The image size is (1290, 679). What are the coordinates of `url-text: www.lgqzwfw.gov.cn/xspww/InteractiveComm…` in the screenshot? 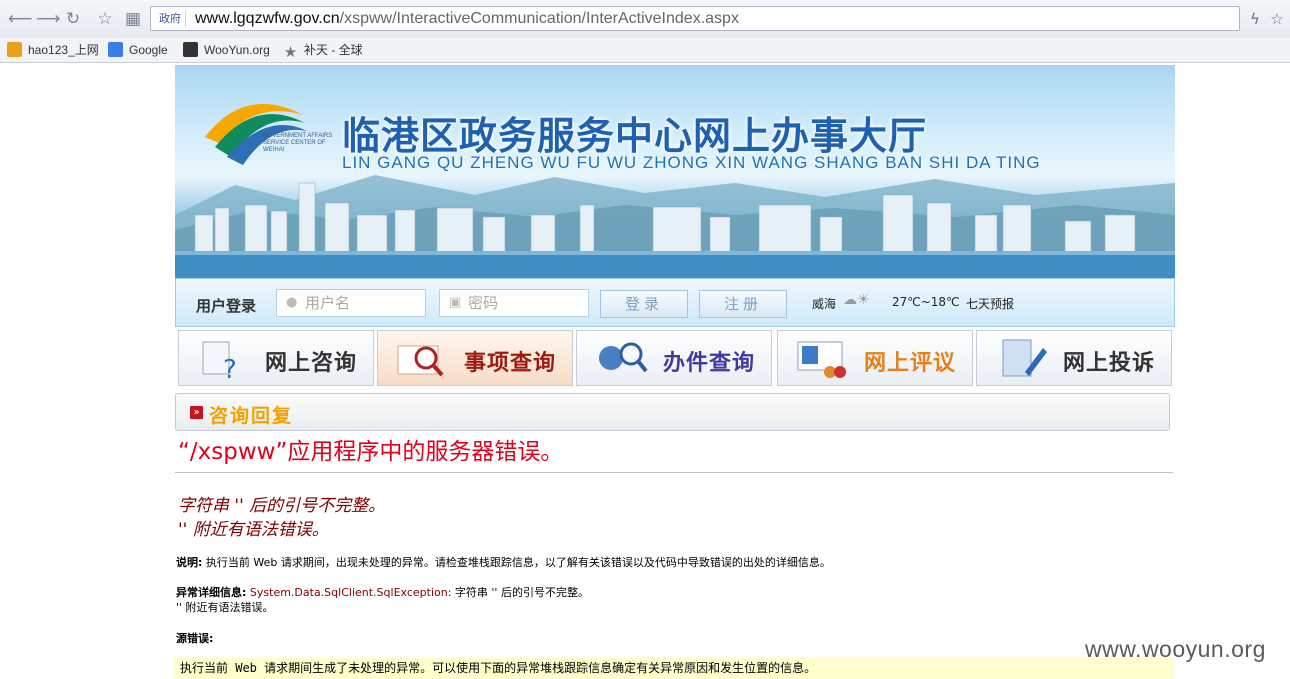 It's located at (467, 19).